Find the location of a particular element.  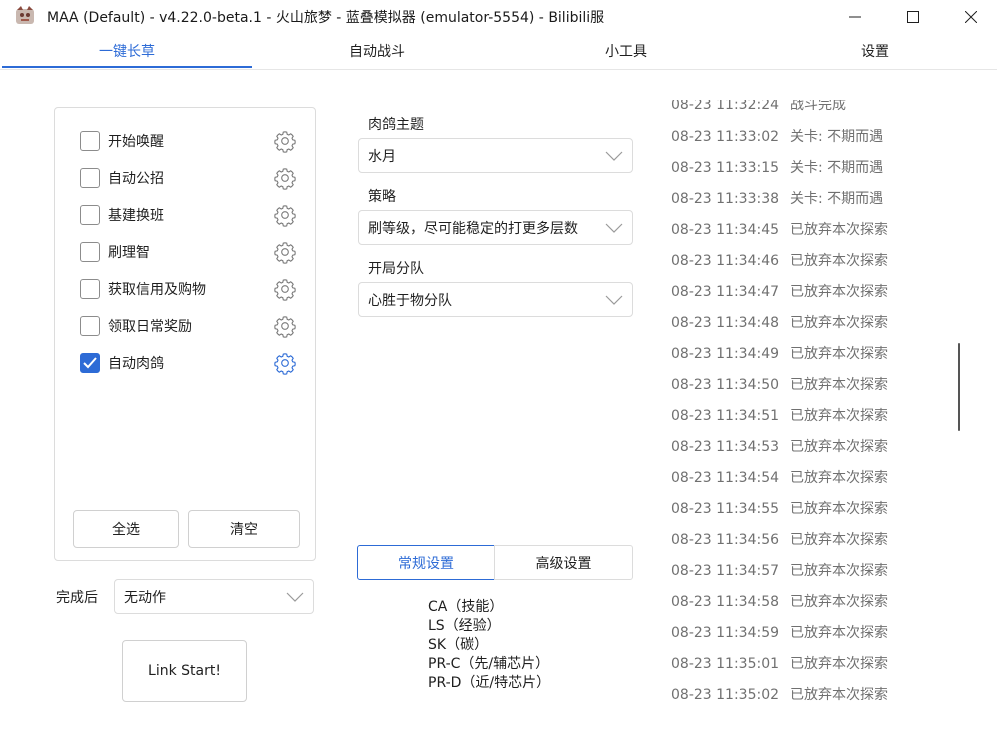

log-entry: 08-23 11:34:48 已放弃本次探索 is located at coordinates (779, 322).